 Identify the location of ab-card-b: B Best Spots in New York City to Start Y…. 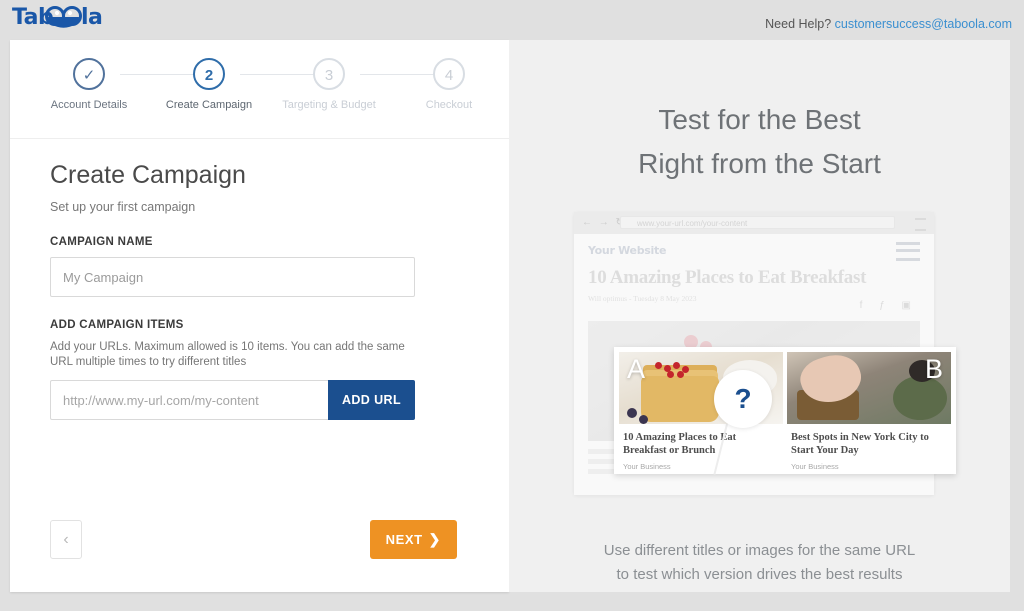
(869, 411).